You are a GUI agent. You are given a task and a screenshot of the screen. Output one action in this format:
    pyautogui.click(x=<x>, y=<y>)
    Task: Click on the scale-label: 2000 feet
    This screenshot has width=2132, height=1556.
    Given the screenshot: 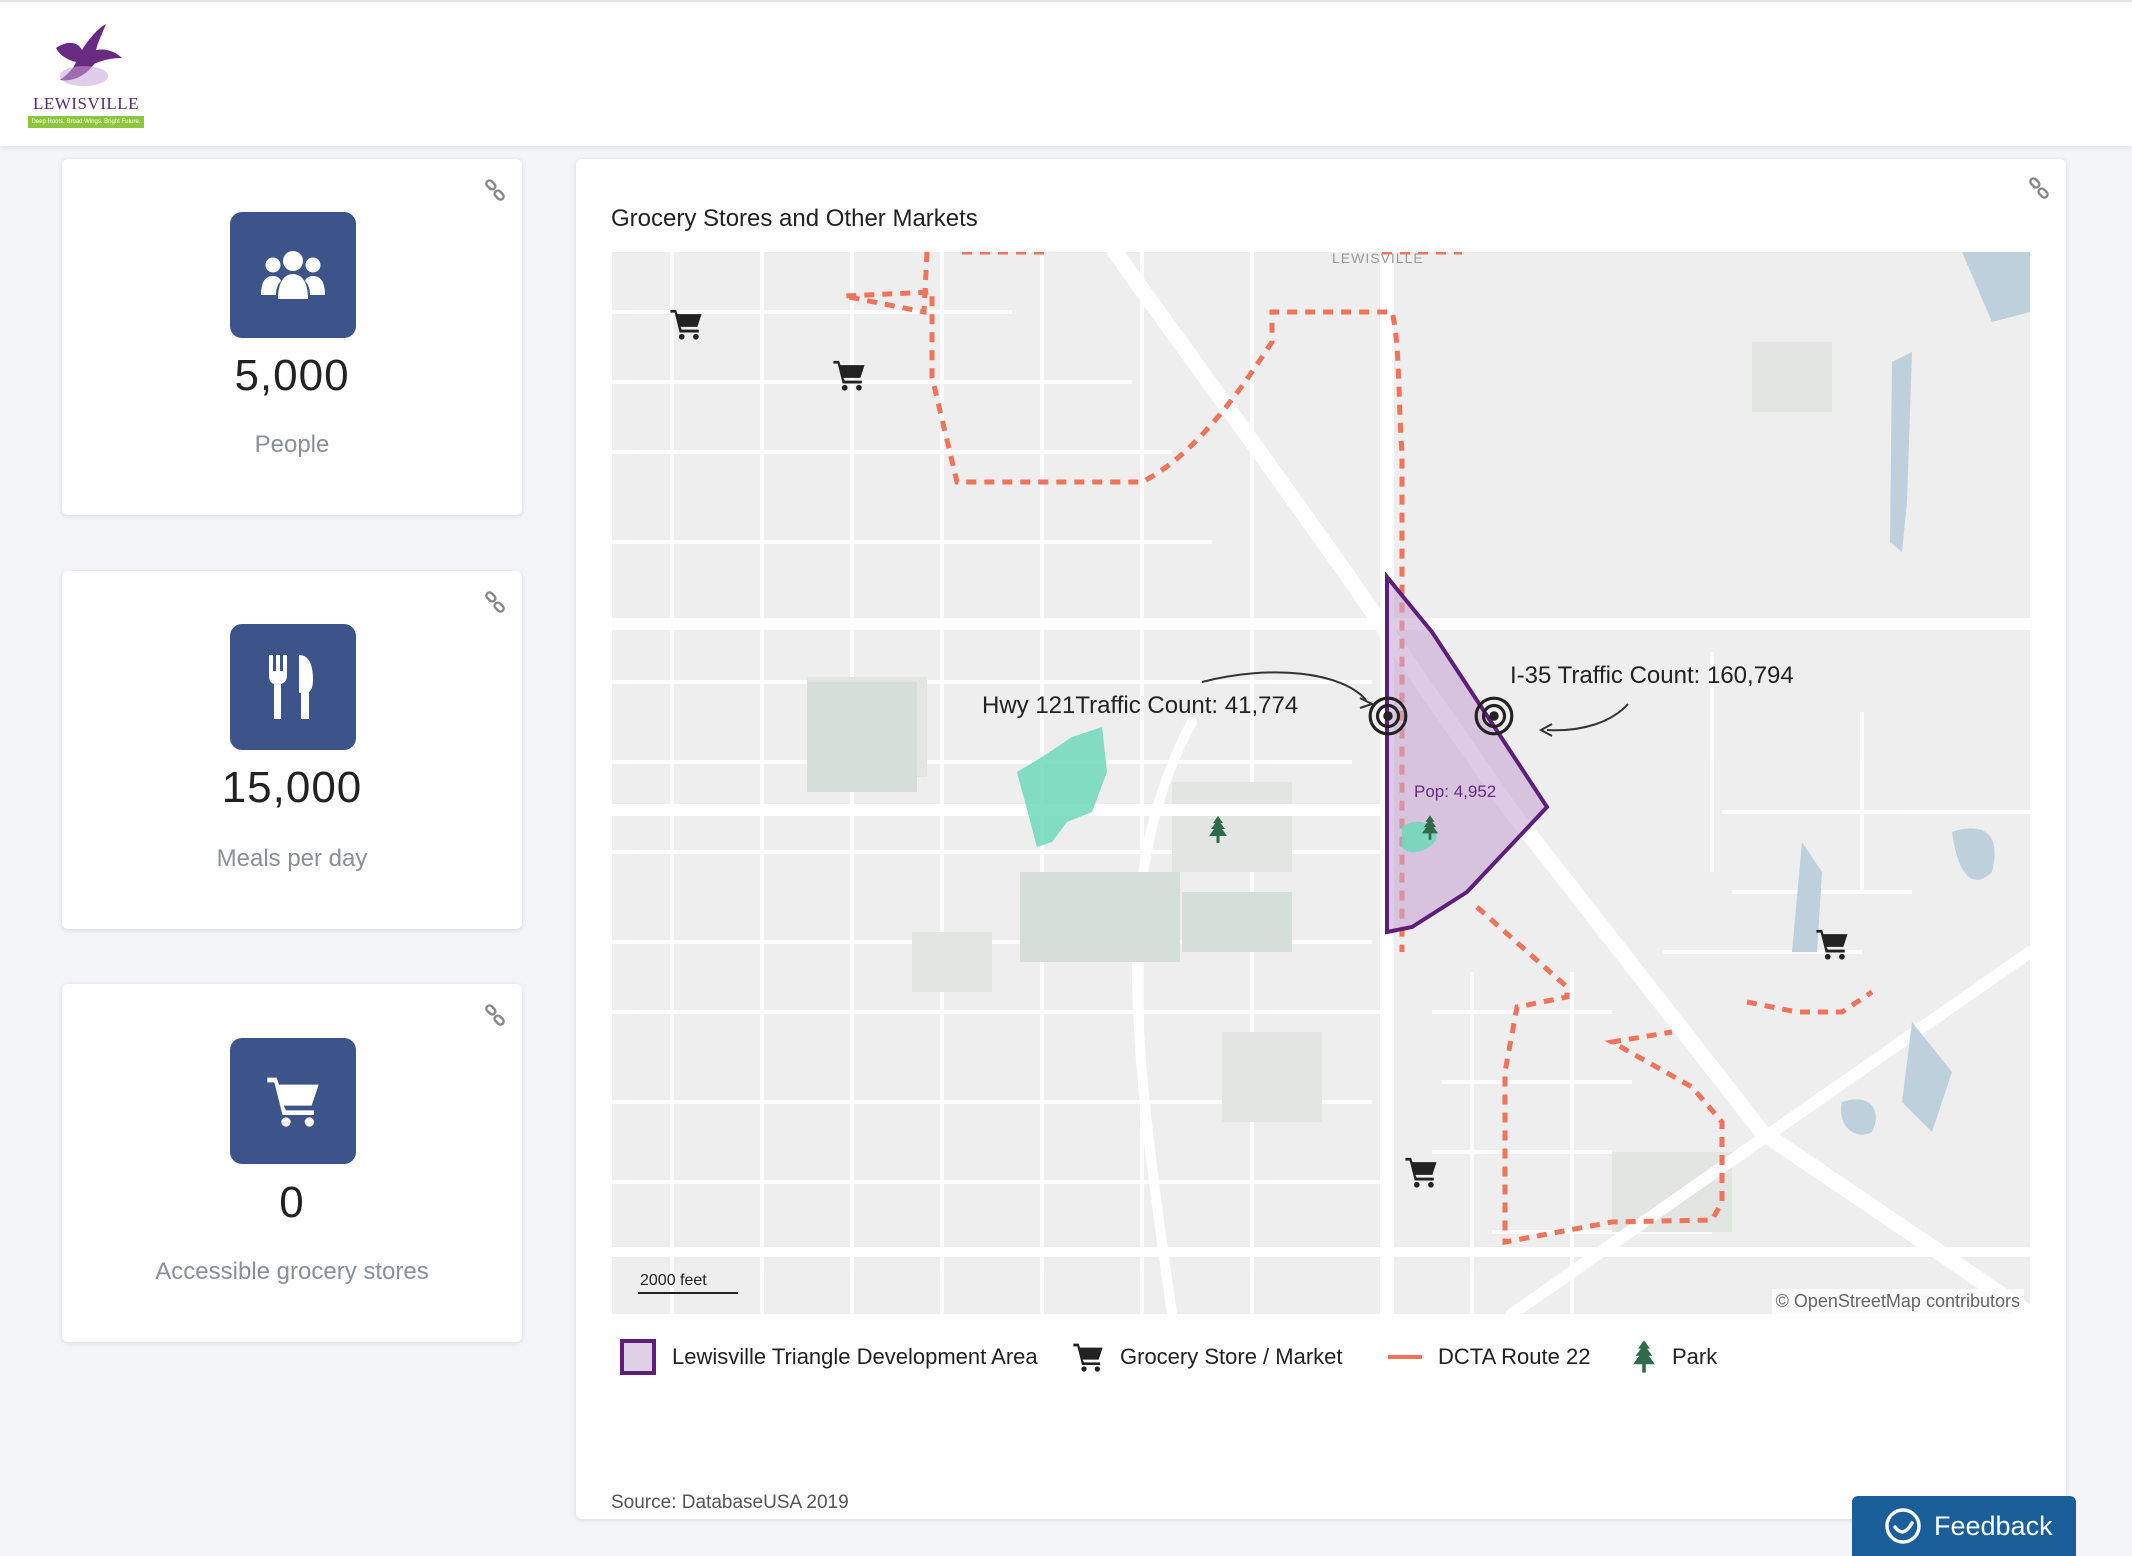 What is the action you would take?
    pyautogui.click(x=673, y=1280)
    